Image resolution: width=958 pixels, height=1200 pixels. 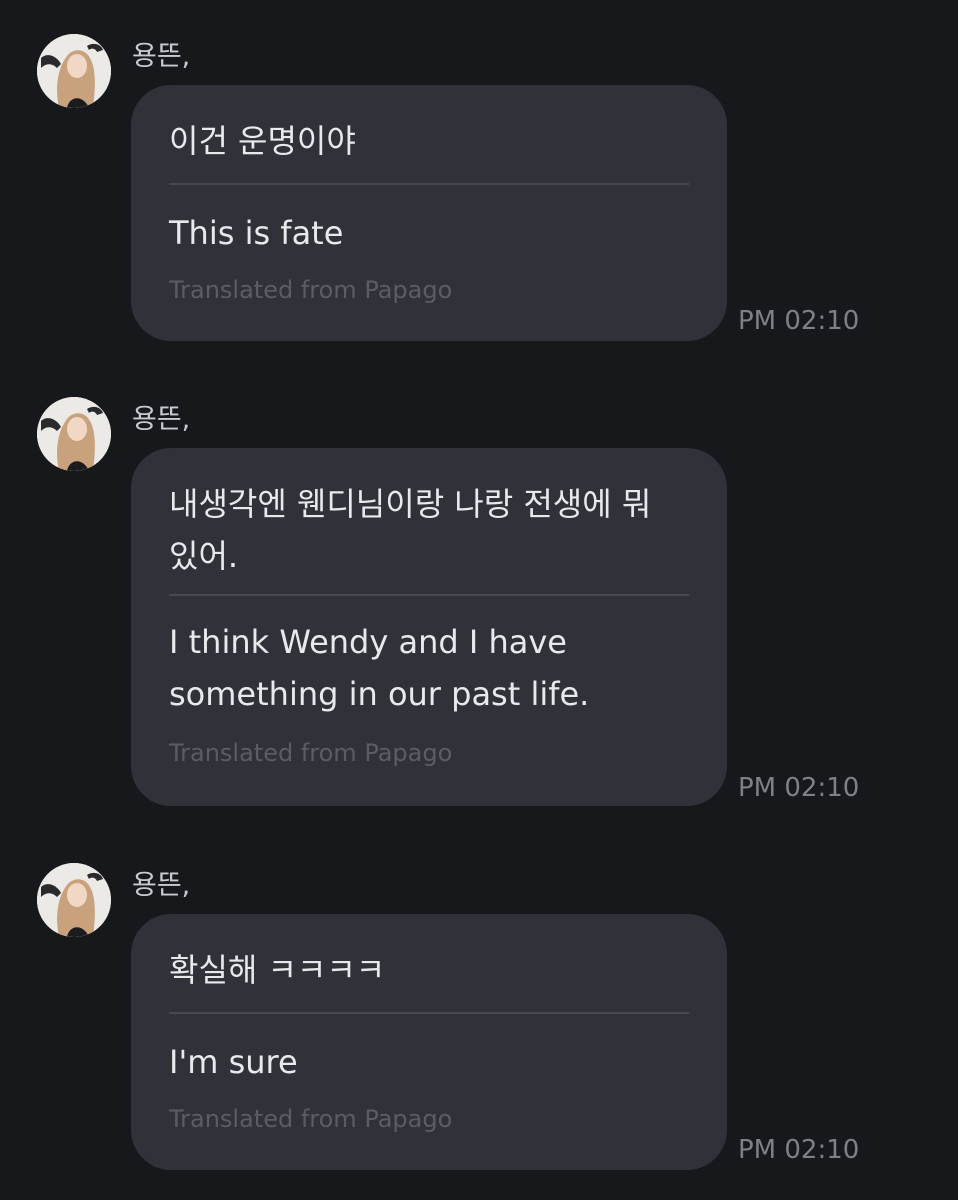 What do you see at coordinates (277, 970) in the screenshot?
I see `original-text: 확실해 ㅋㅋㅋㅋ` at bounding box center [277, 970].